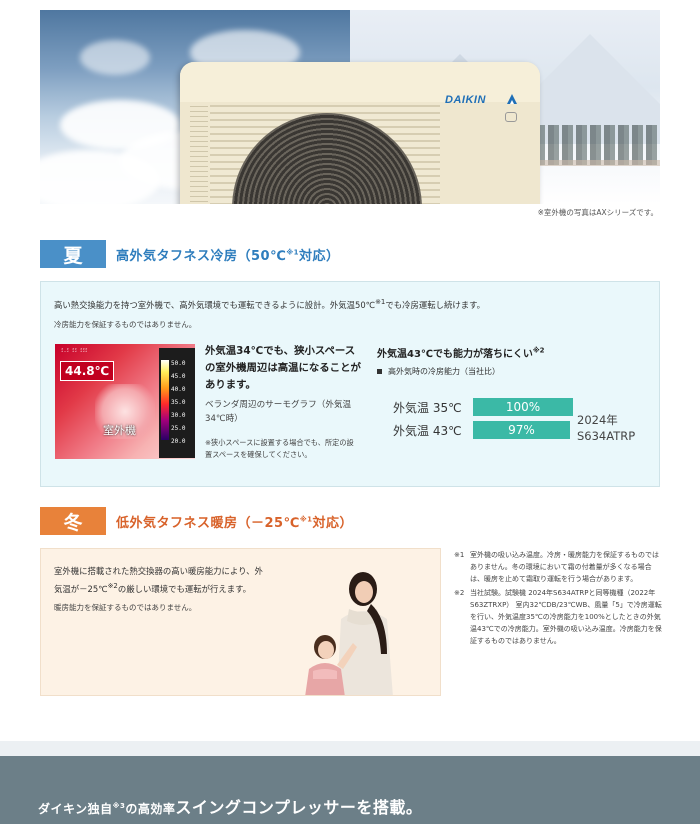 Image resolution: width=700 pixels, height=824 pixels. Describe the element at coordinates (125, 324) in the screenshot. I see `summer-disclaimer: 冷房能力を保証するものではありません。` at that location.